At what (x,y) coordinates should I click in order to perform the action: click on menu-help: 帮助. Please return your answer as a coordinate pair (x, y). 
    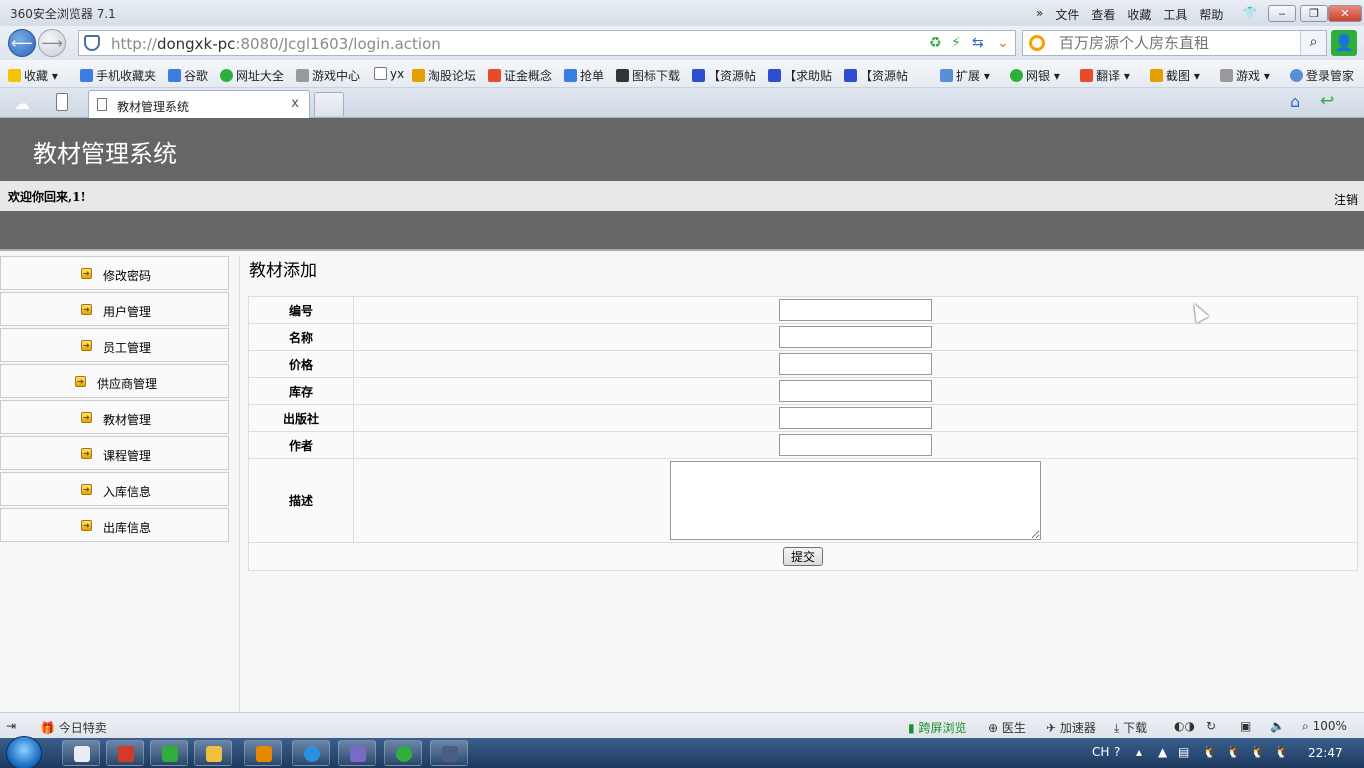
    Looking at the image, I should click on (1211, 14).